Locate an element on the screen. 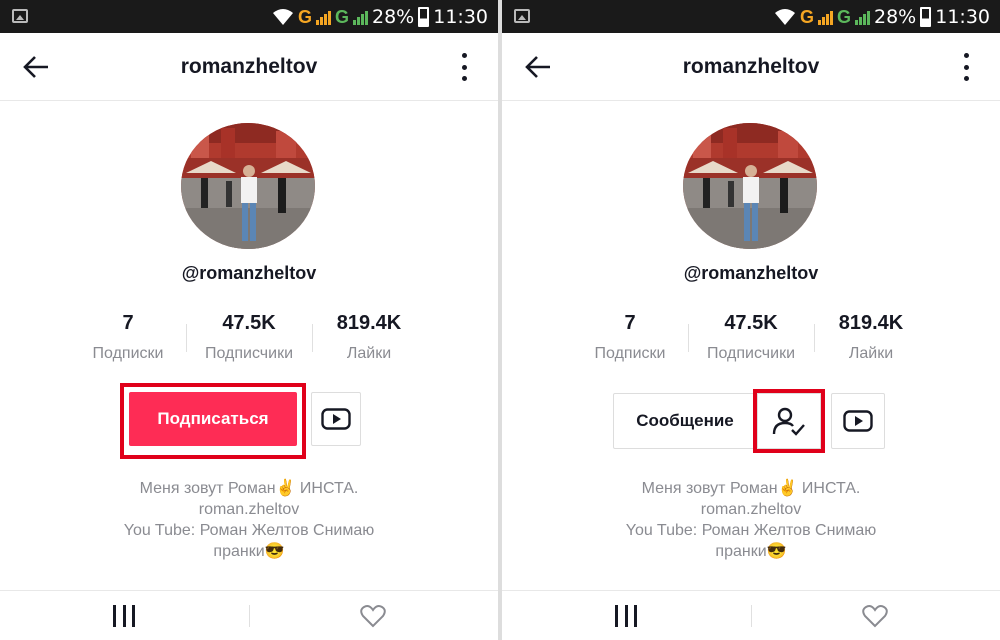  message-button: Сообщение is located at coordinates (685, 421).